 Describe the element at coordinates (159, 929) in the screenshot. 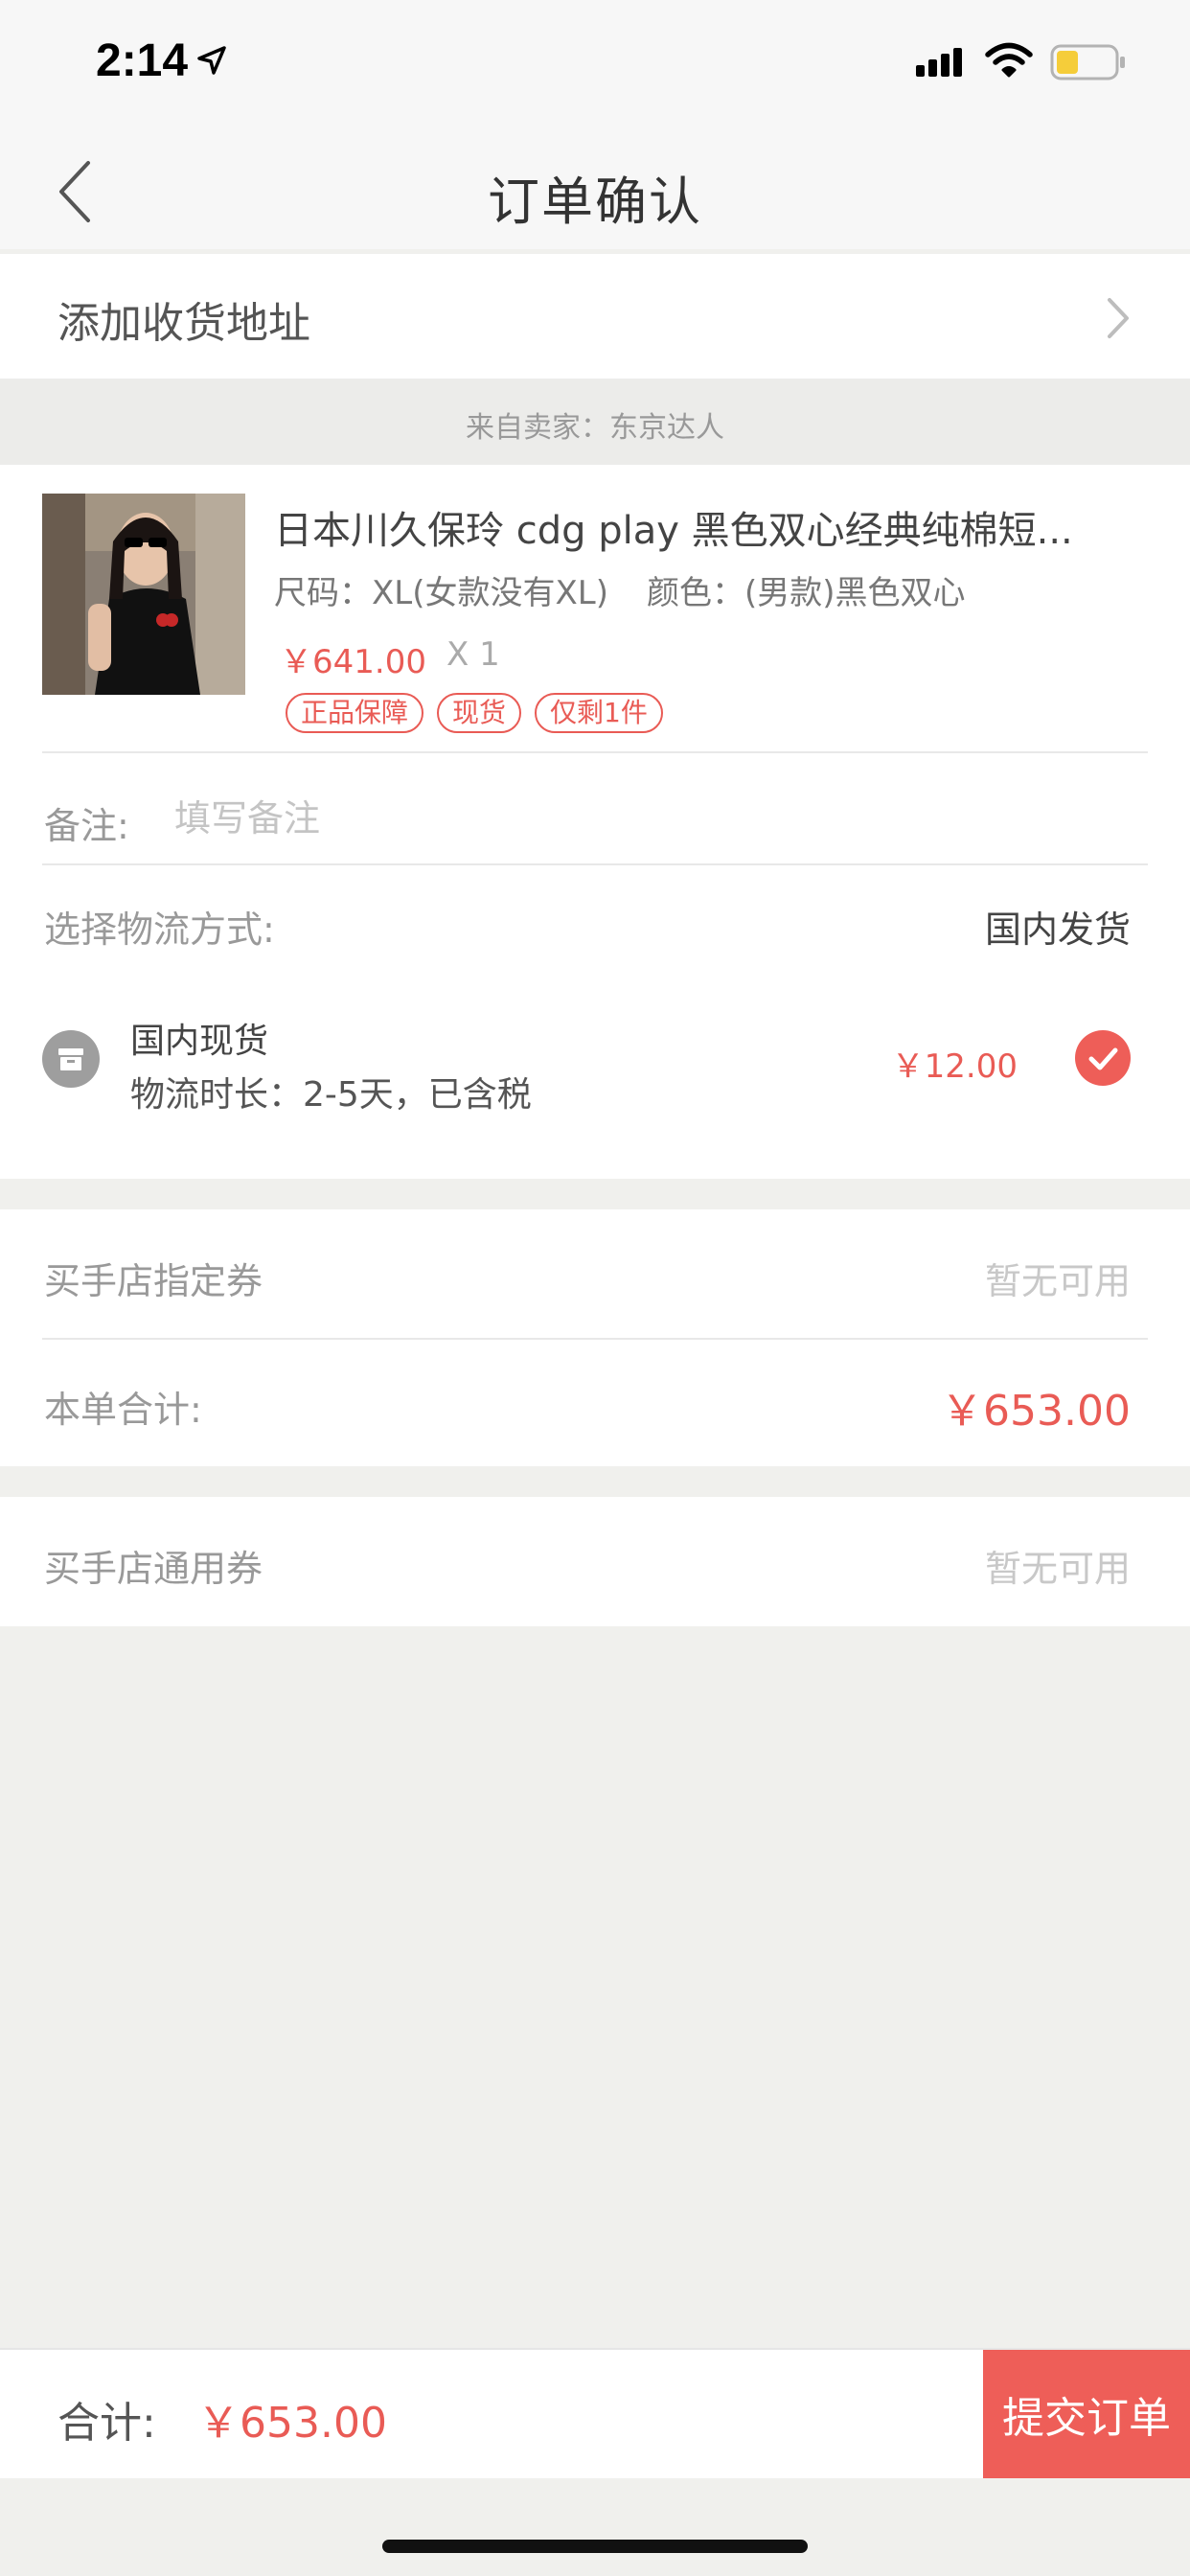

I see `shipping-method-label: 选择物流方式:` at that location.